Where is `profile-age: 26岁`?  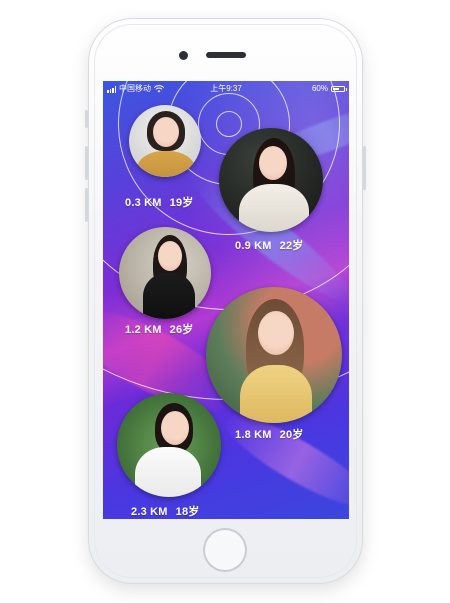 profile-age: 26岁 is located at coordinates (181, 330).